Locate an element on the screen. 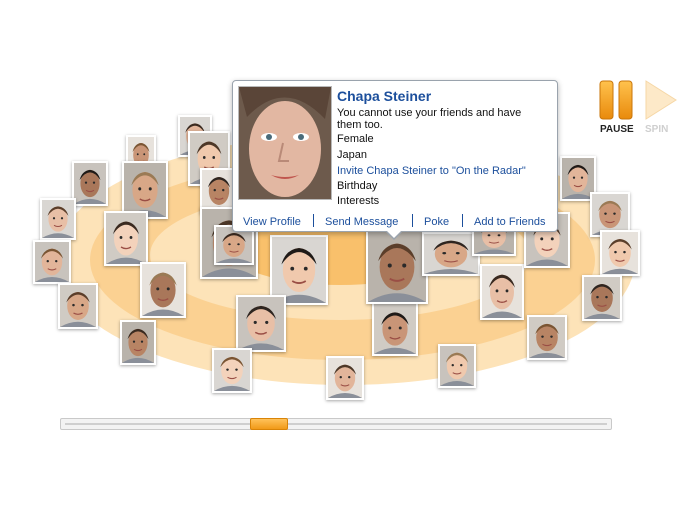  scrubber-thumb is located at coordinates (269, 424).